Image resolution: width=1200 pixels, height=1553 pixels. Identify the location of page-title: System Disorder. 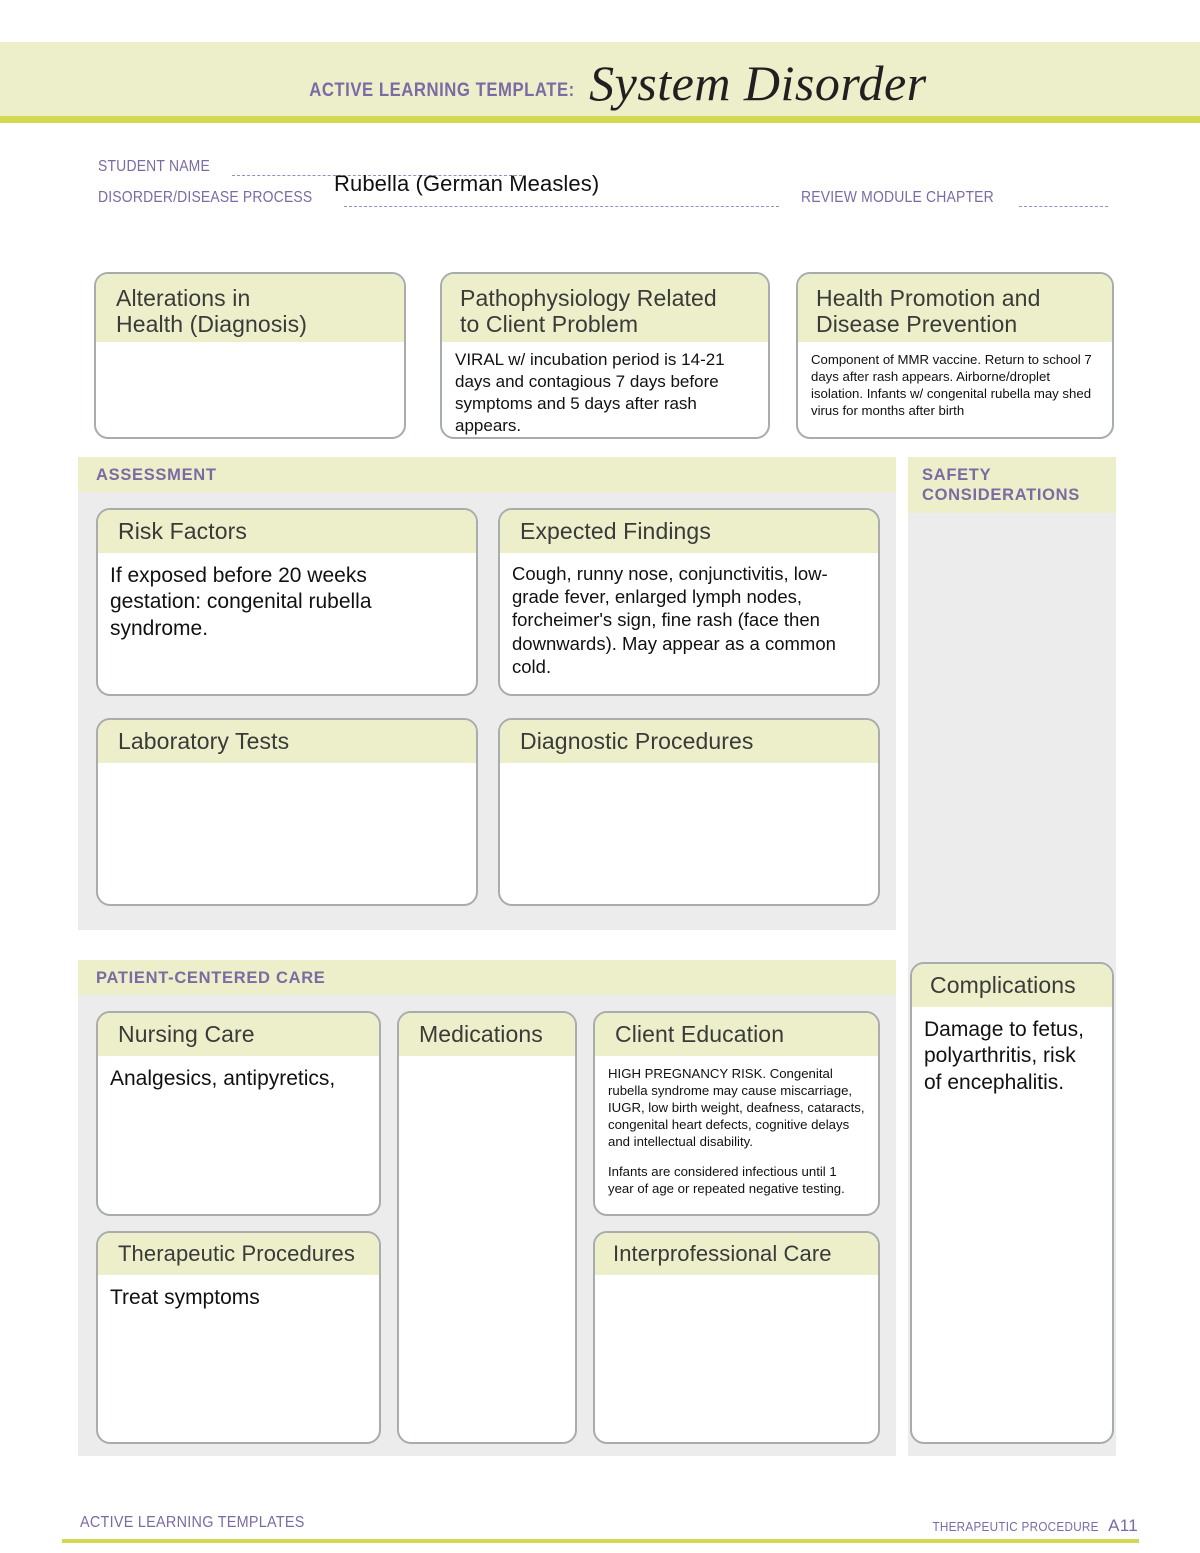
(758, 83).